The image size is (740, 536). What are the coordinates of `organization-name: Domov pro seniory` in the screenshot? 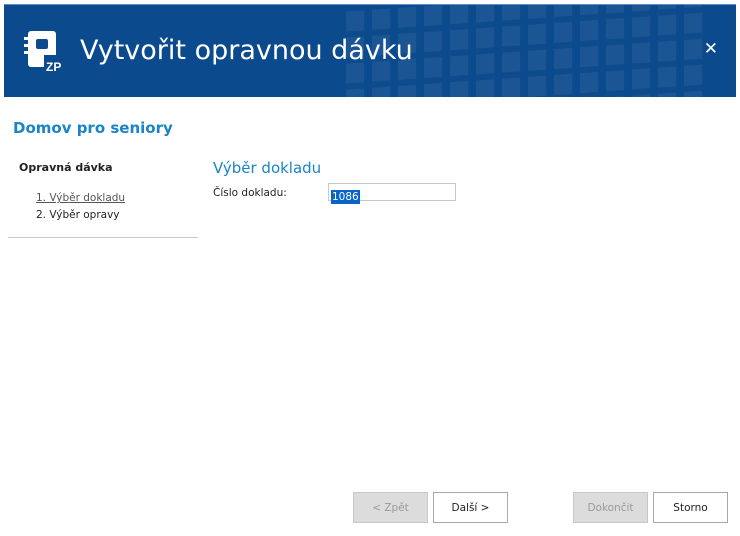 It's located at (93, 128).